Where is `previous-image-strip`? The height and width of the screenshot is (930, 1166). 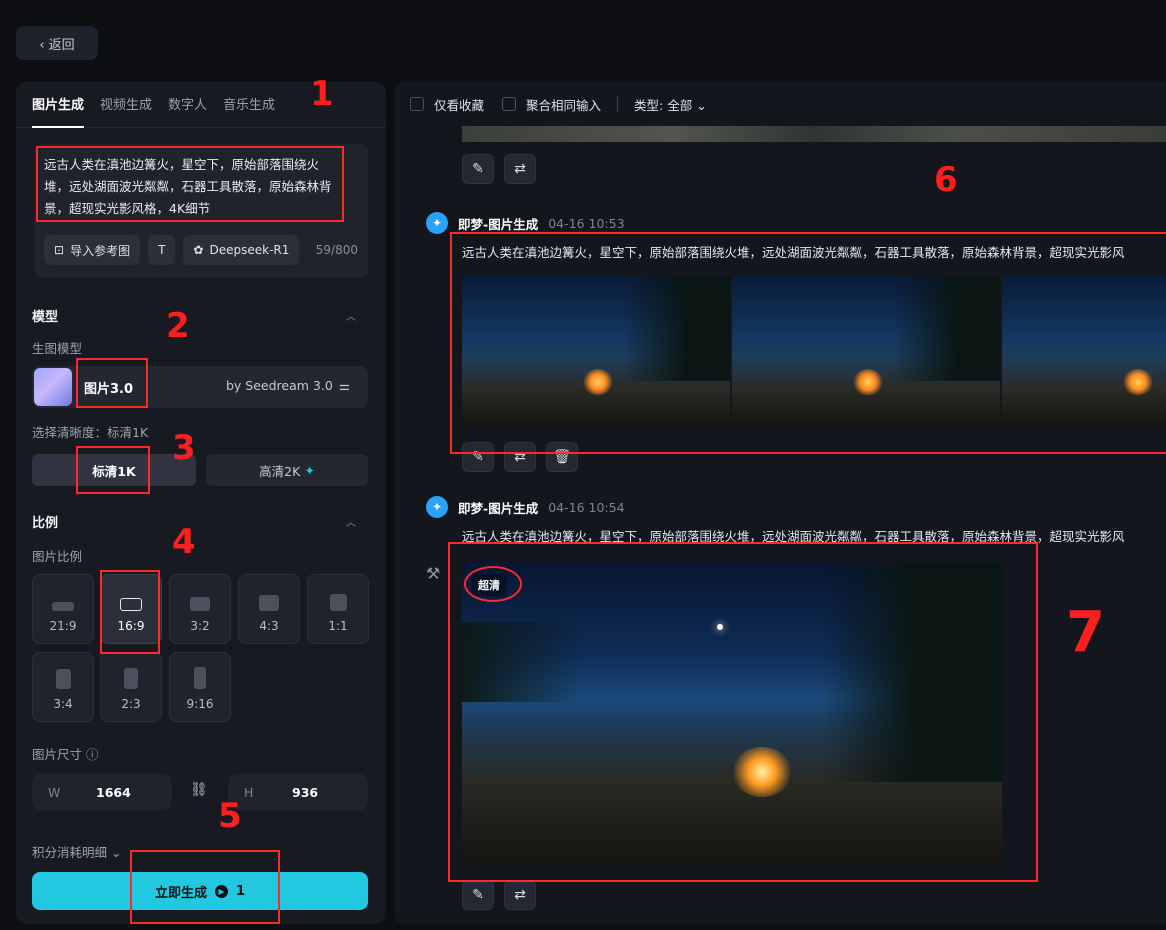 previous-image-strip is located at coordinates (814, 134).